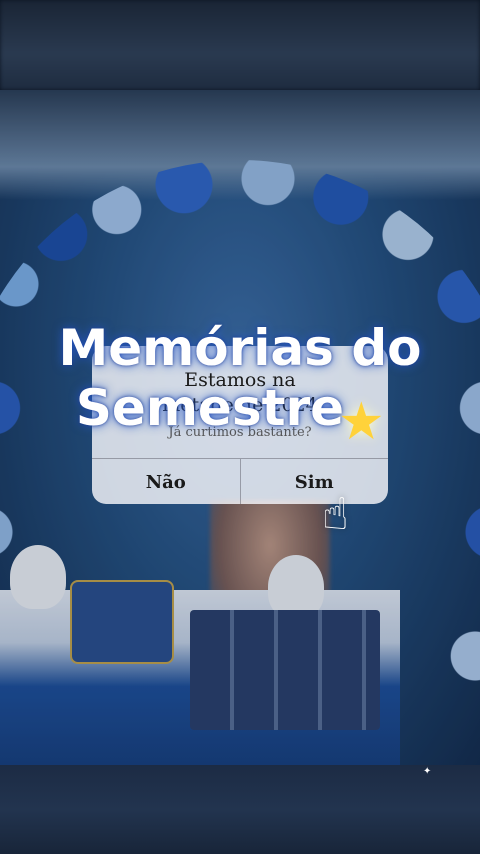  I want to click on blurred-bottom-band, so click(240, 809).